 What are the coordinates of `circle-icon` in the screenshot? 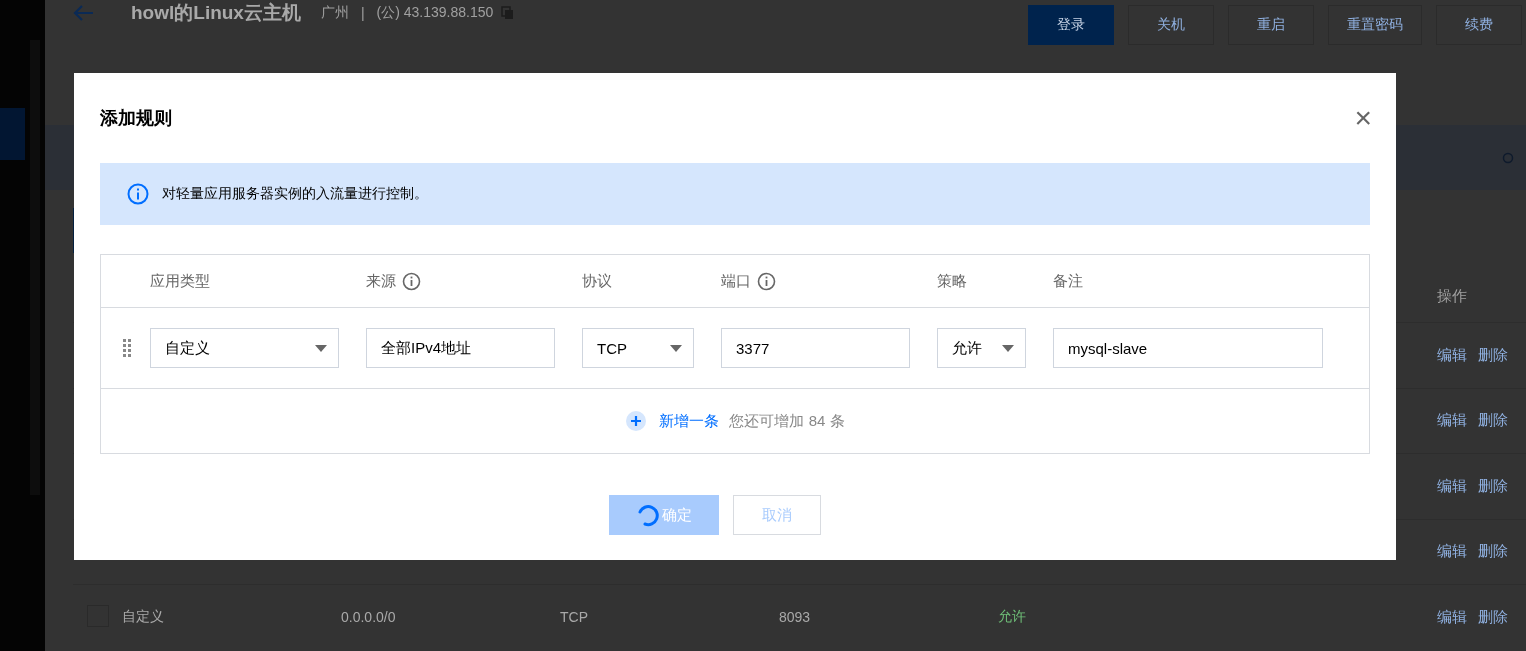 It's located at (1508, 157).